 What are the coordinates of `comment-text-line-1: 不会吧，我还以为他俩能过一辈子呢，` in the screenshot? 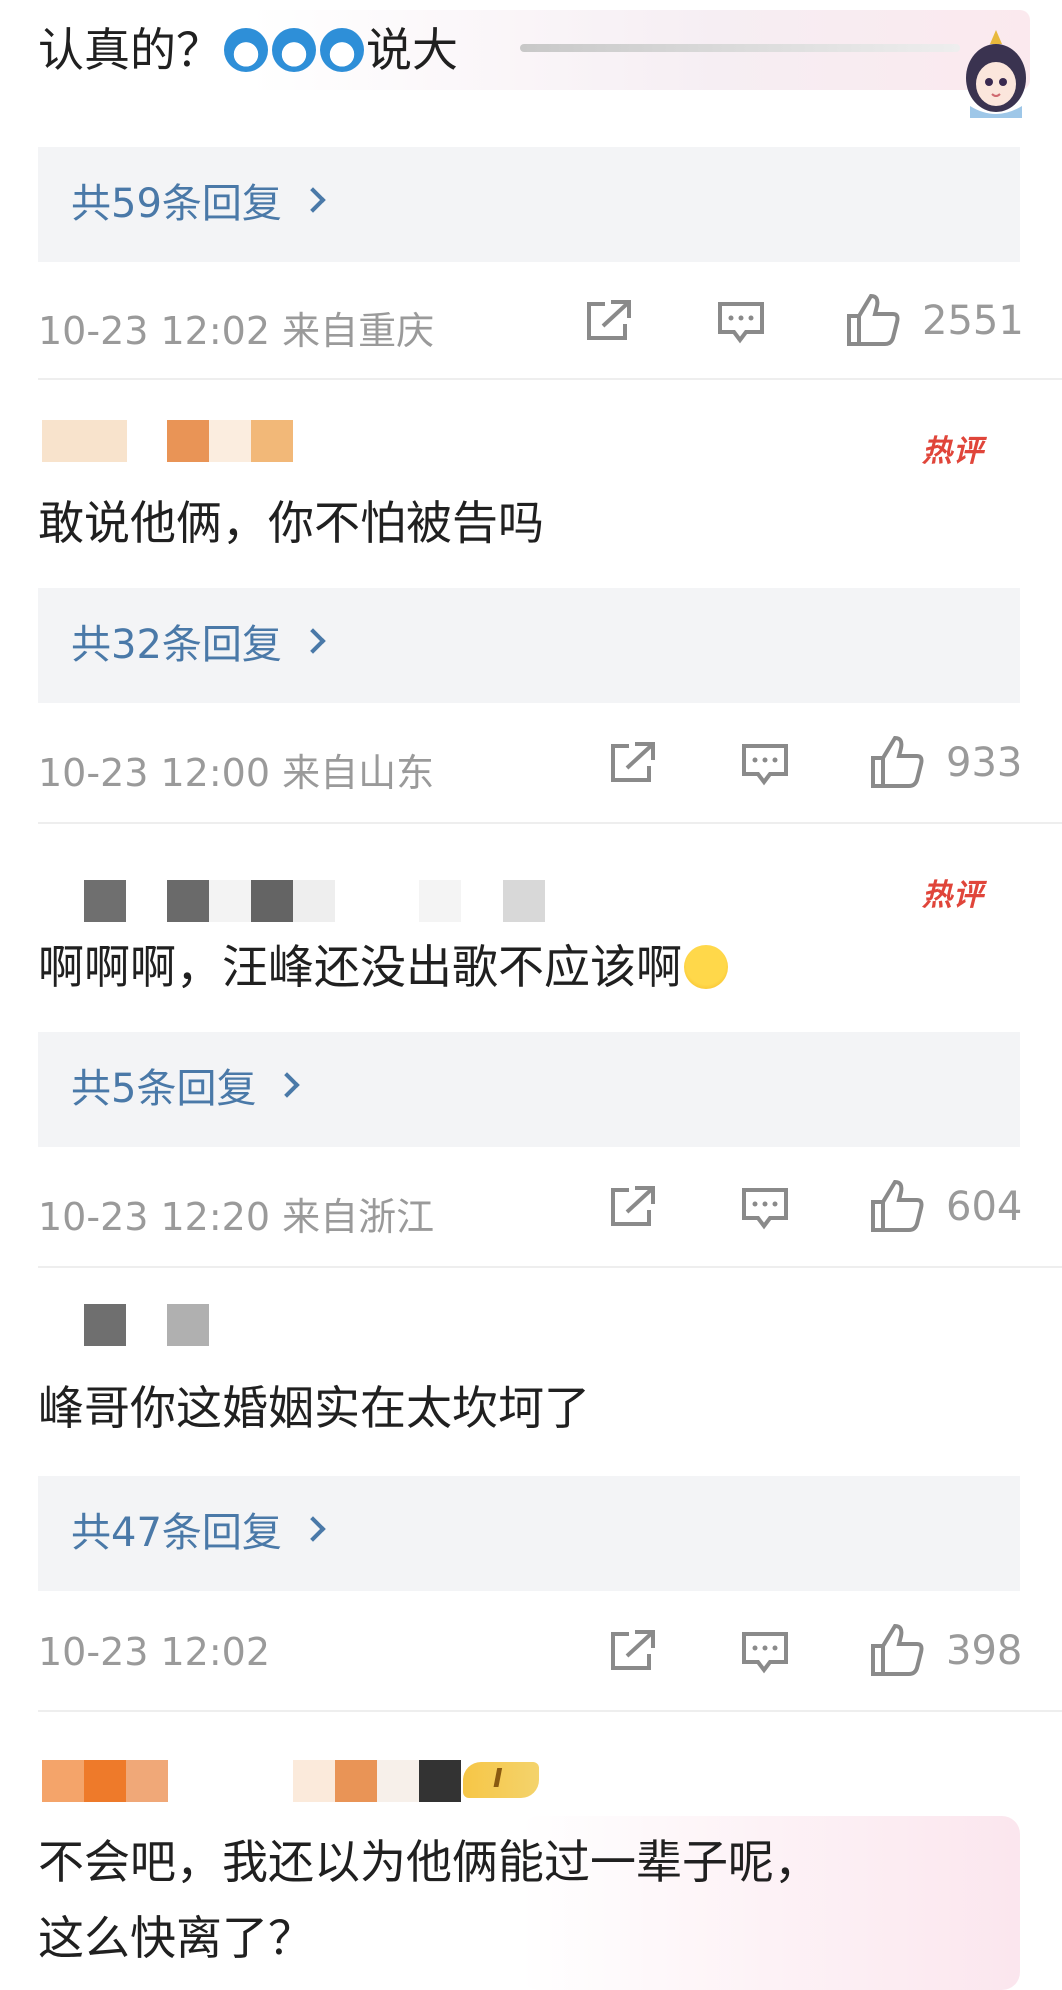 It's located at (429, 1862).